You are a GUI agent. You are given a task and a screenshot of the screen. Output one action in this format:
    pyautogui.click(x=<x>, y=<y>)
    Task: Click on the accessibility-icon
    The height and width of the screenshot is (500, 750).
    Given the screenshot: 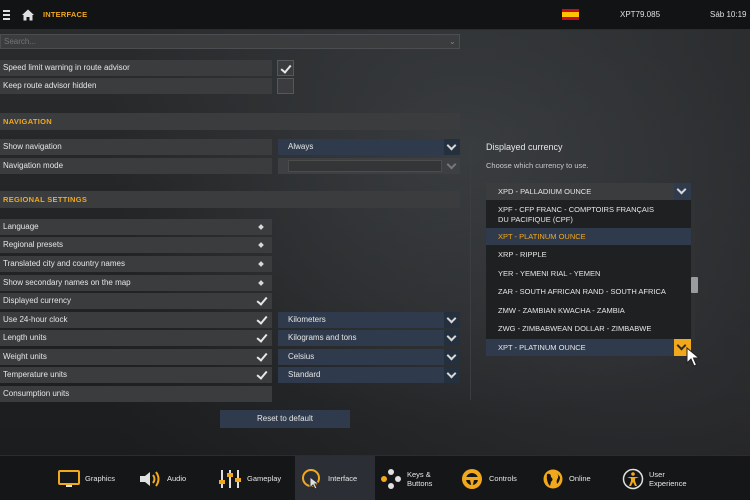 What is the action you would take?
    pyautogui.click(x=633, y=478)
    